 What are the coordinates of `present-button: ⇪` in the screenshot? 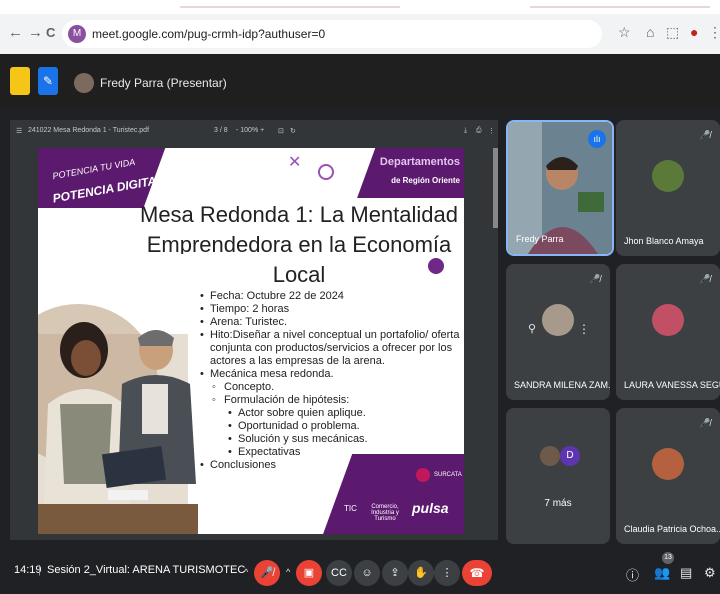 It's located at (395, 573).